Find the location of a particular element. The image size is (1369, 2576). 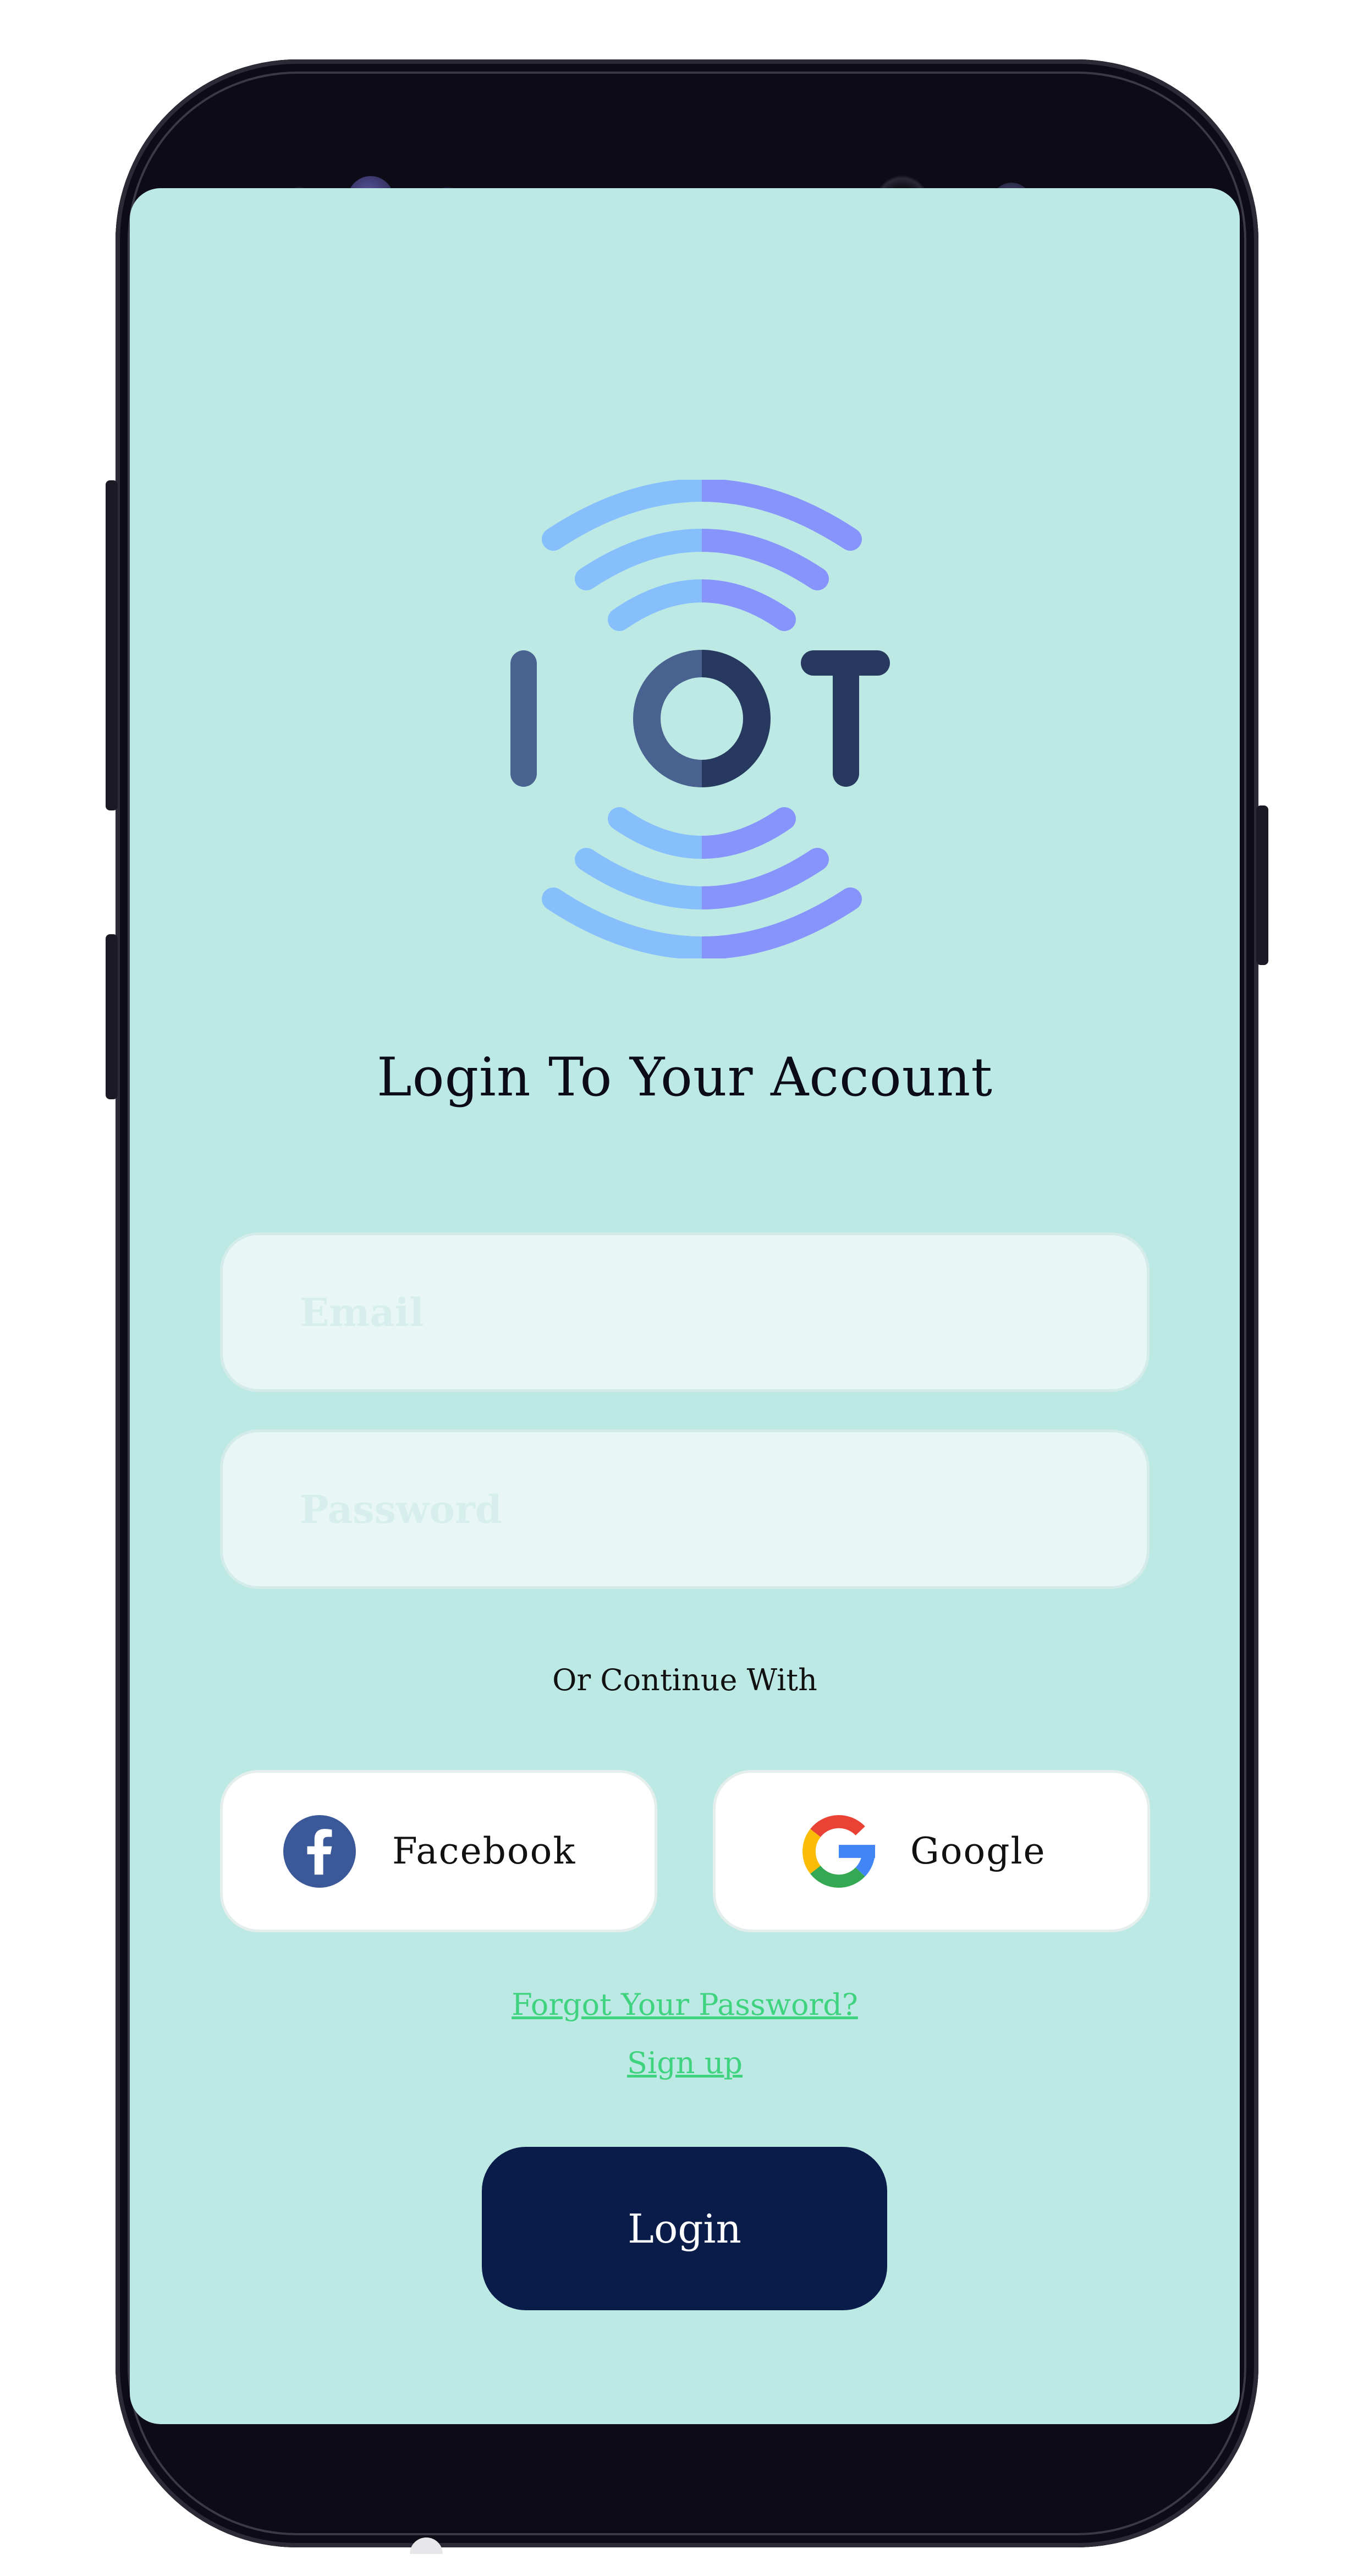

password-input is located at coordinates (685, 1509).